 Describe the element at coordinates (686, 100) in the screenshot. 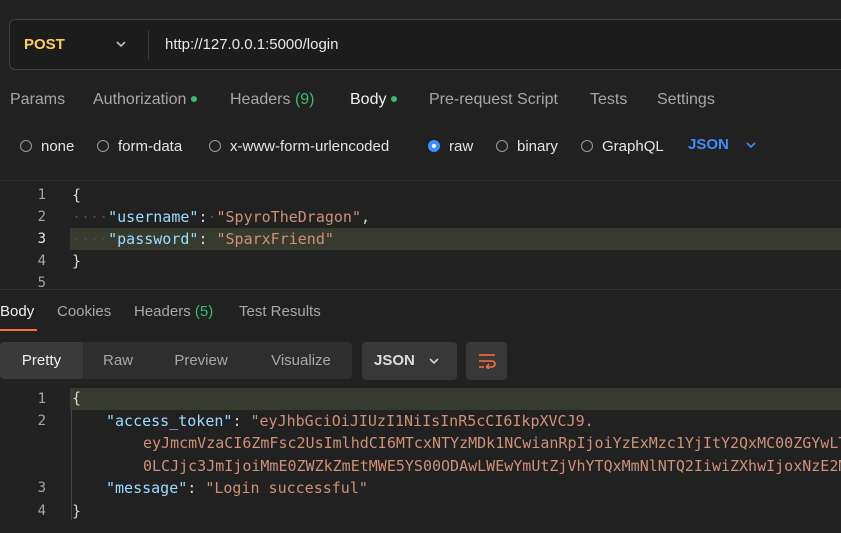

I see `tab-settings: Settings` at that location.